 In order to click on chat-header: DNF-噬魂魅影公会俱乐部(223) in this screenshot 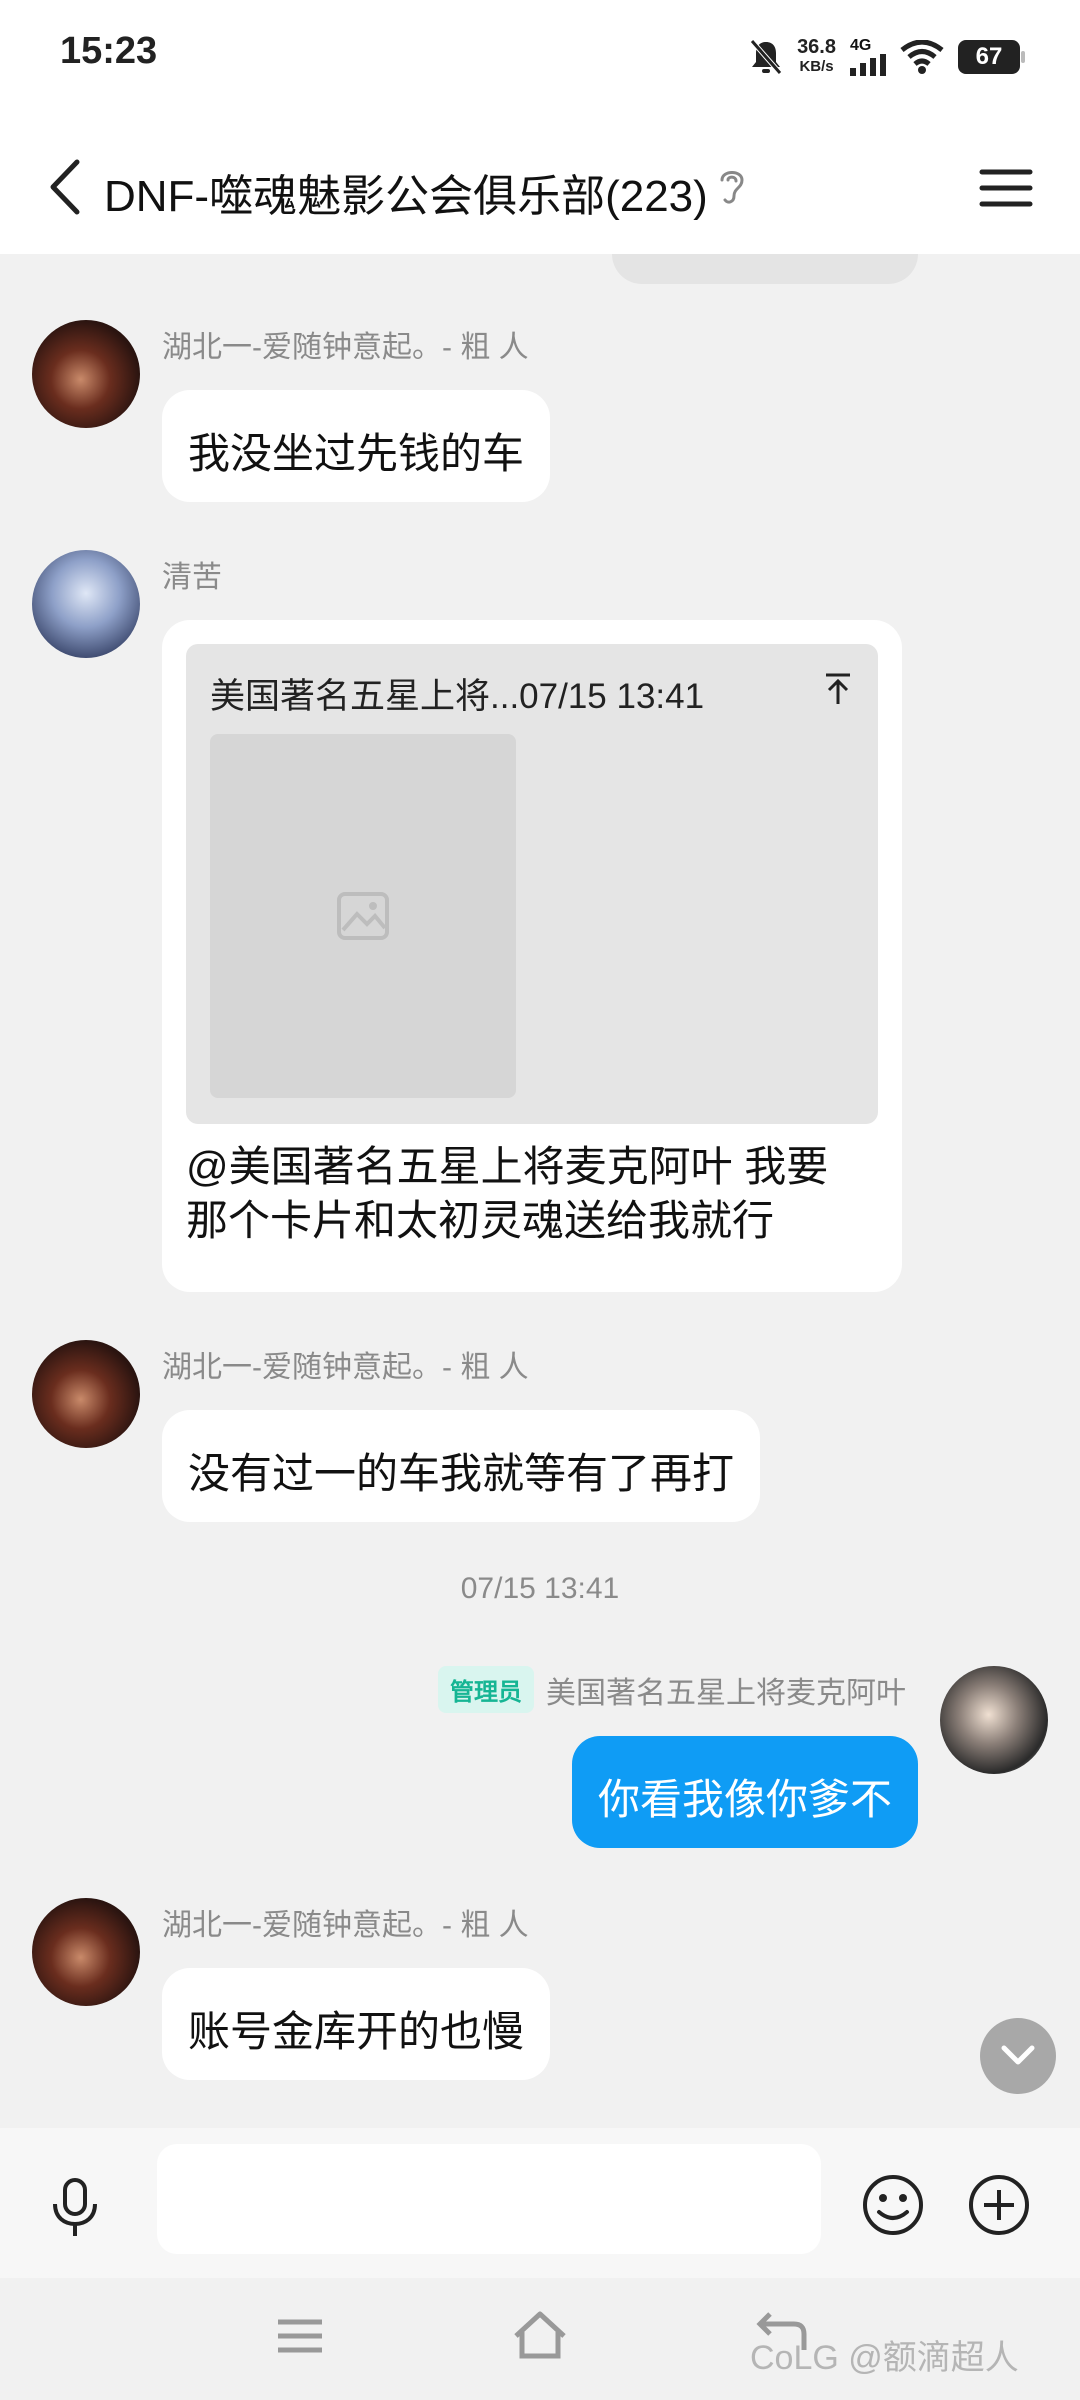, I will do `click(540, 187)`.